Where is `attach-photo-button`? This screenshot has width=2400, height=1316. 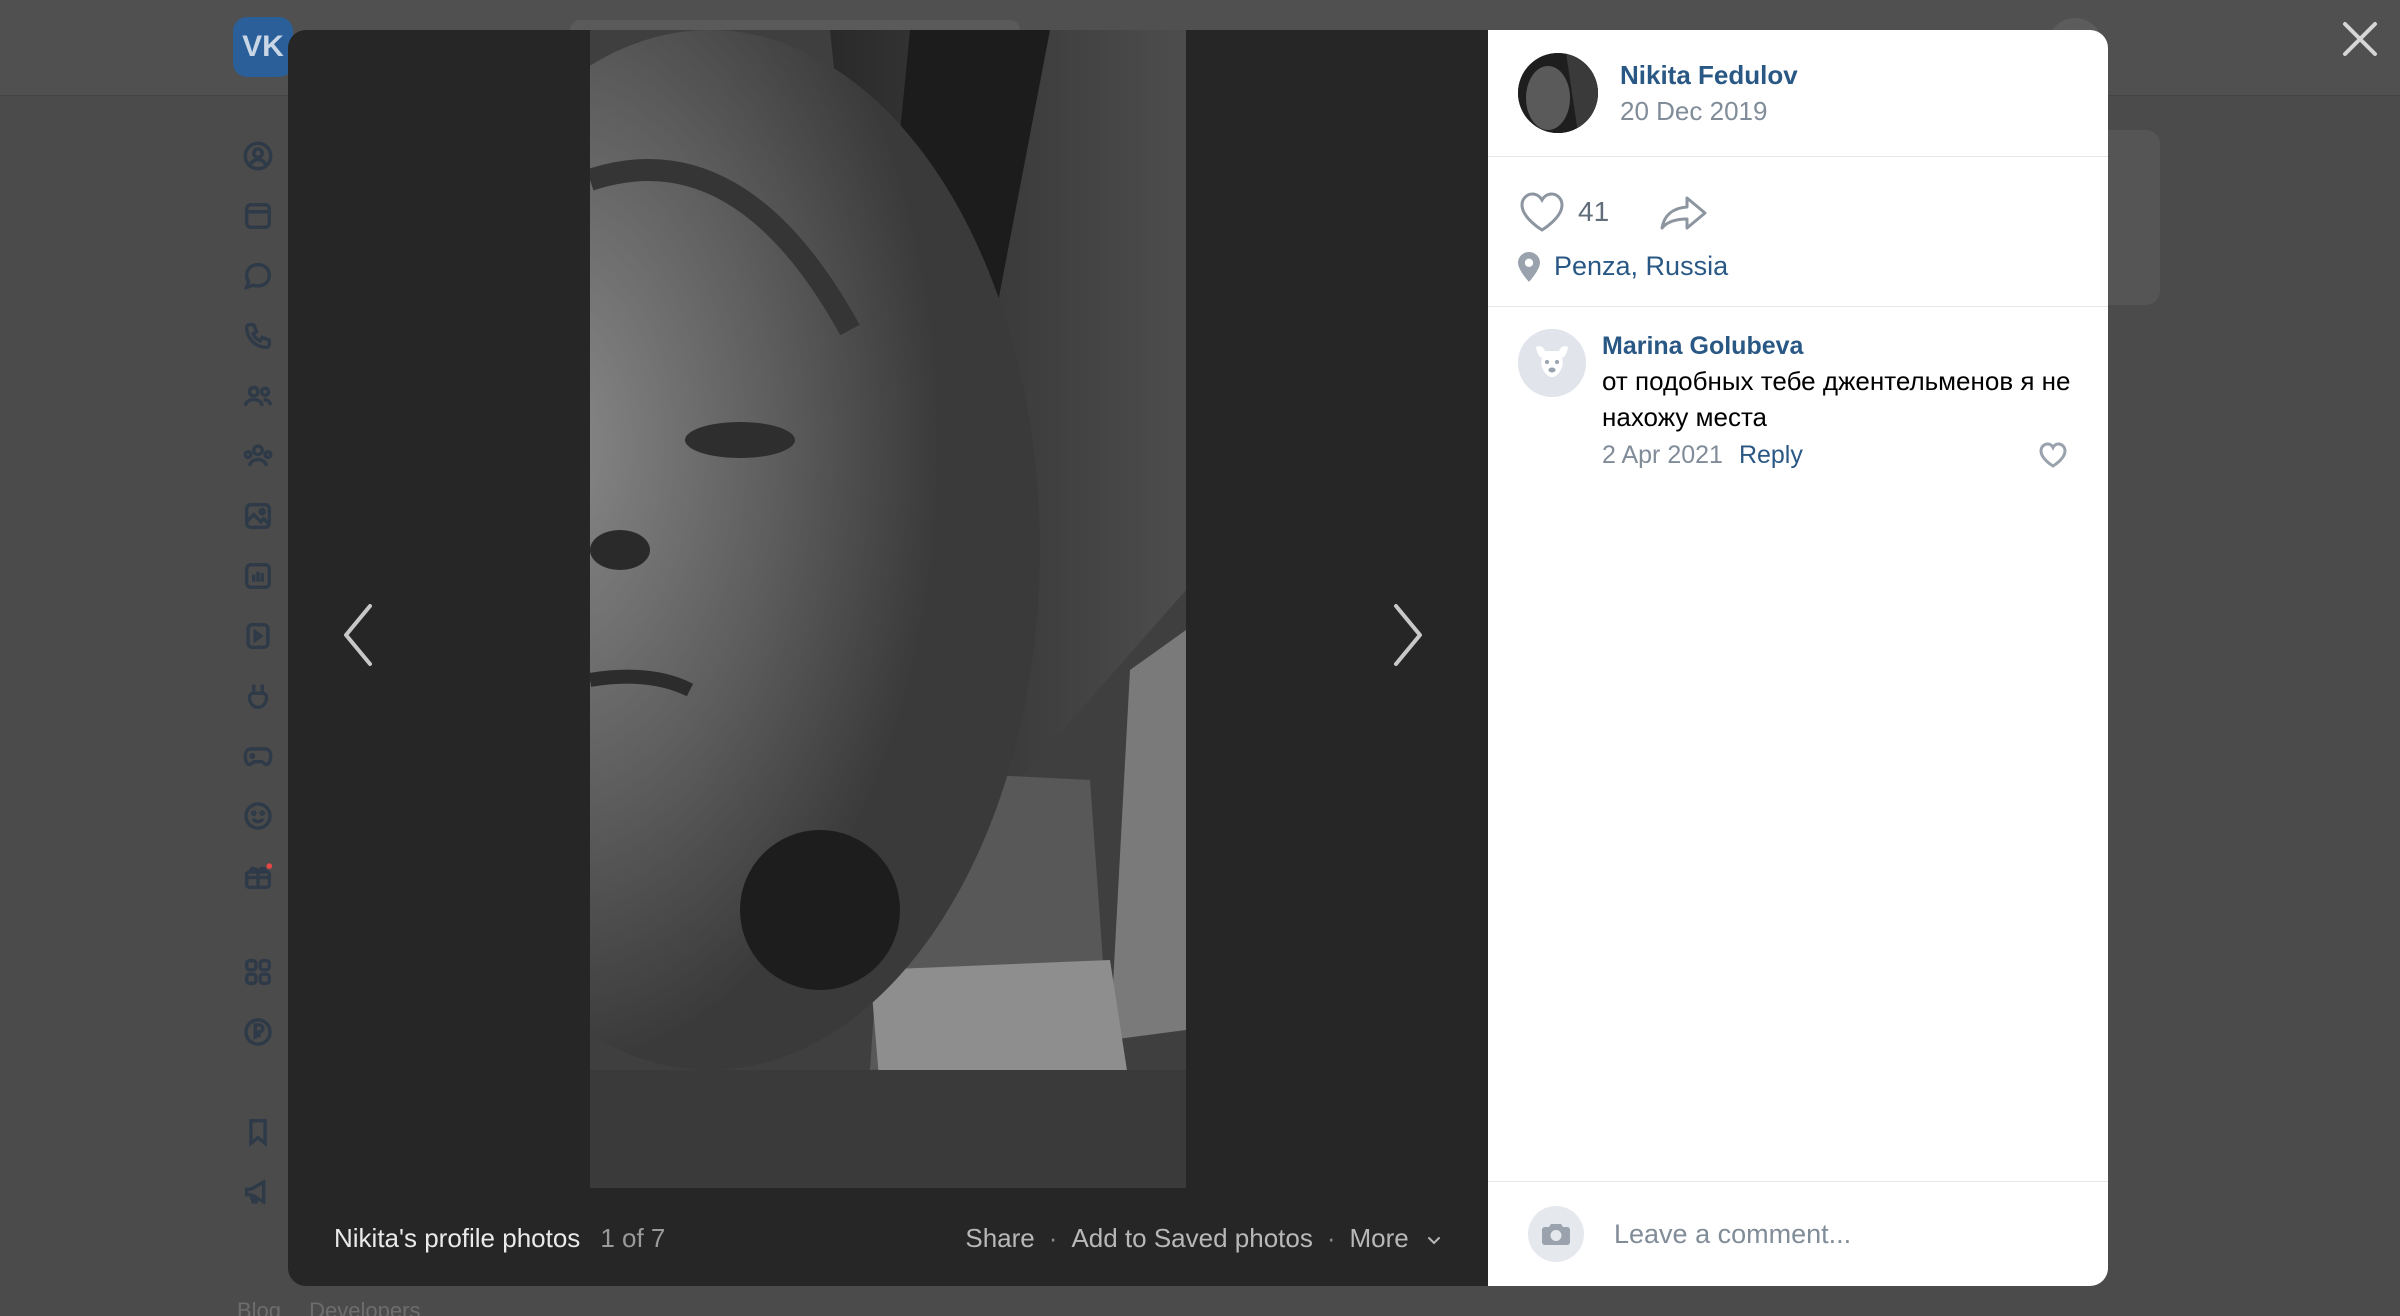 attach-photo-button is located at coordinates (1556, 1234).